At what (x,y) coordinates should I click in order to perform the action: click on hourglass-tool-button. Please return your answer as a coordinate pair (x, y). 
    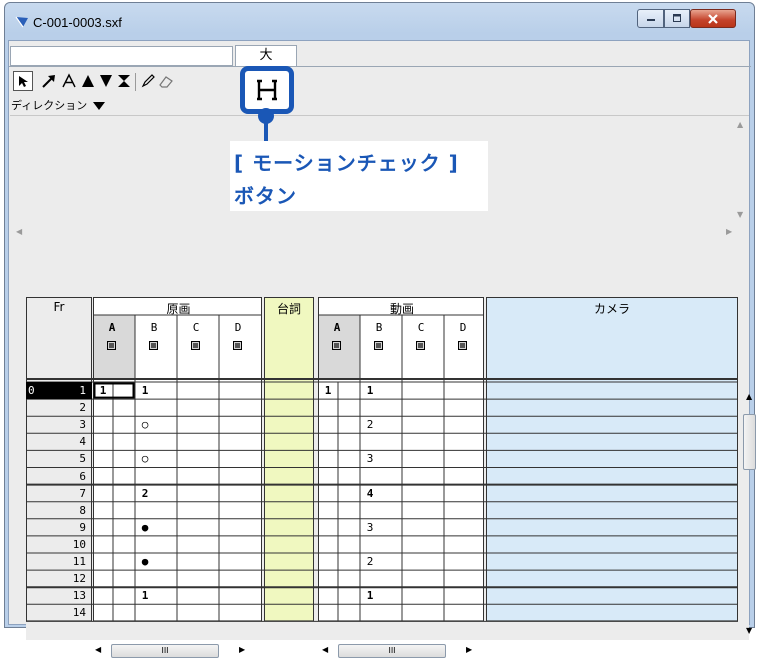
    Looking at the image, I should click on (124, 81).